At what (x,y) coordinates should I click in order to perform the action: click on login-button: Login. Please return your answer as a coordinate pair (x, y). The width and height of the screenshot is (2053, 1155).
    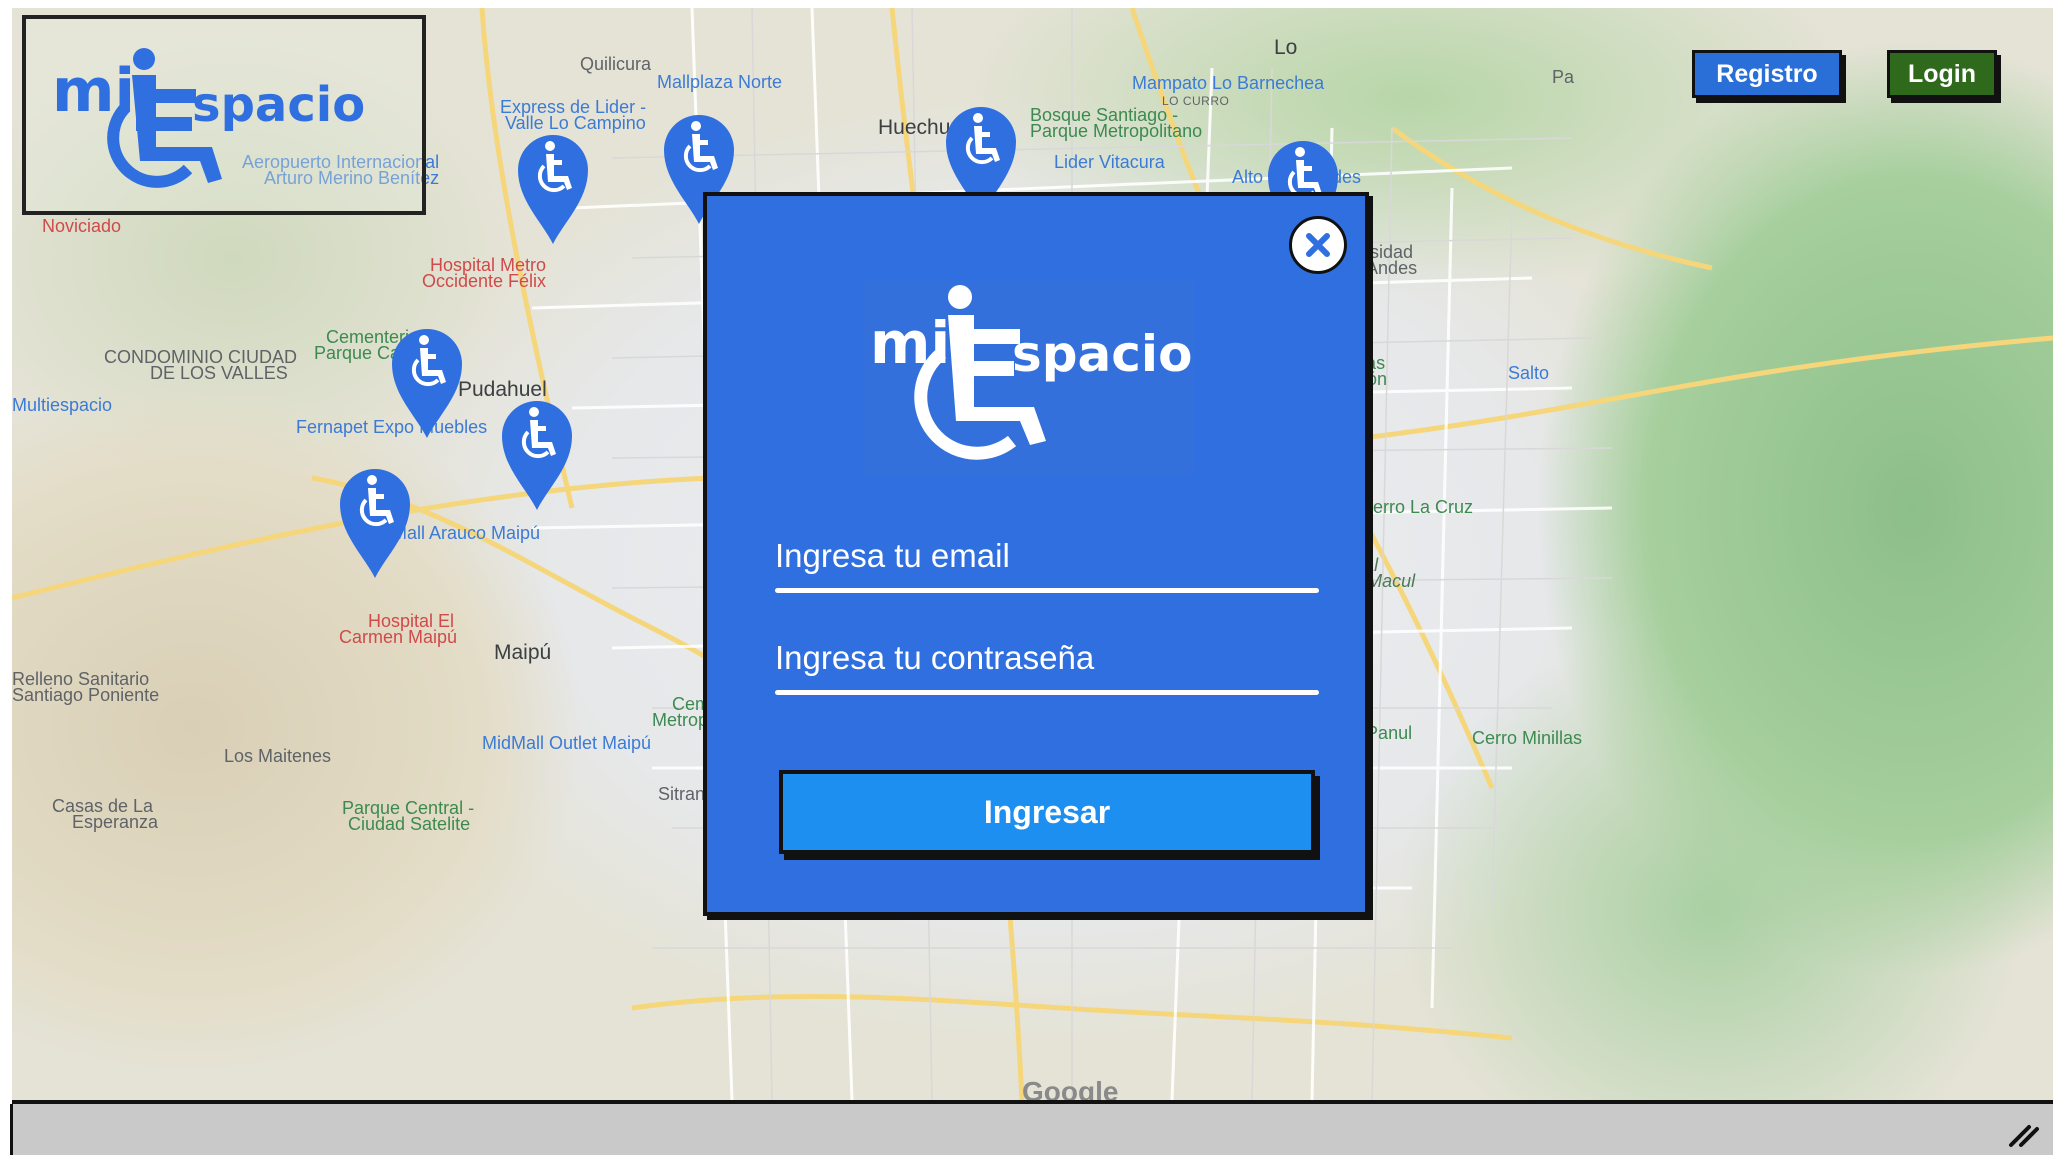
    Looking at the image, I should click on (1942, 74).